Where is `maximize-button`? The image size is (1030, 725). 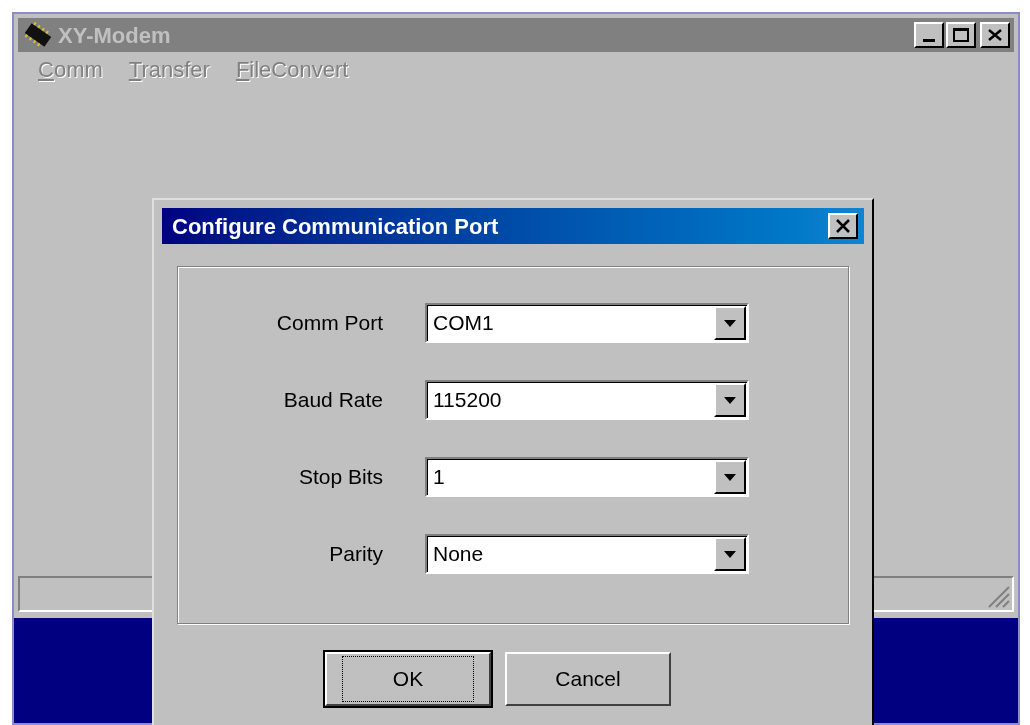 maximize-button is located at coordinates (961, 35).